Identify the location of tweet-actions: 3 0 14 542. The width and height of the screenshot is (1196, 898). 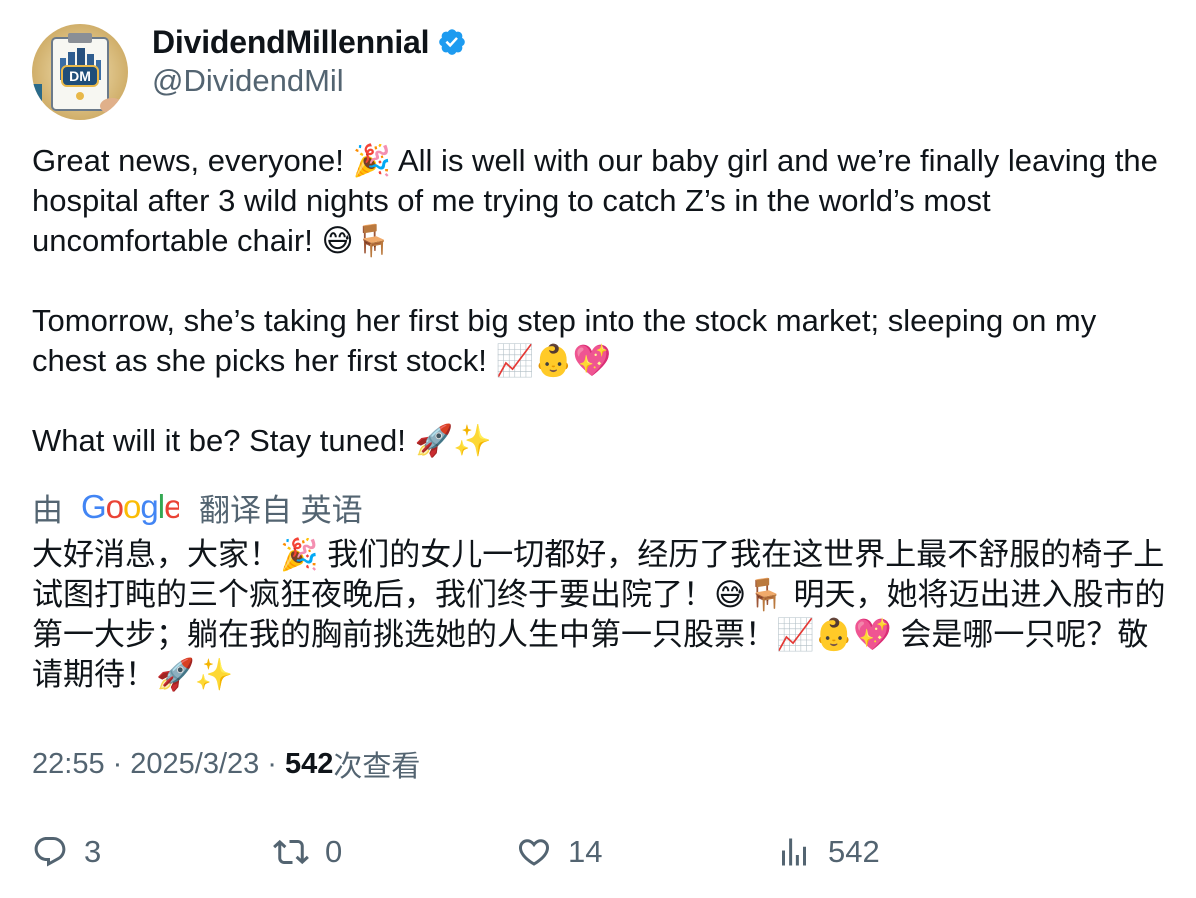
(602, 852).